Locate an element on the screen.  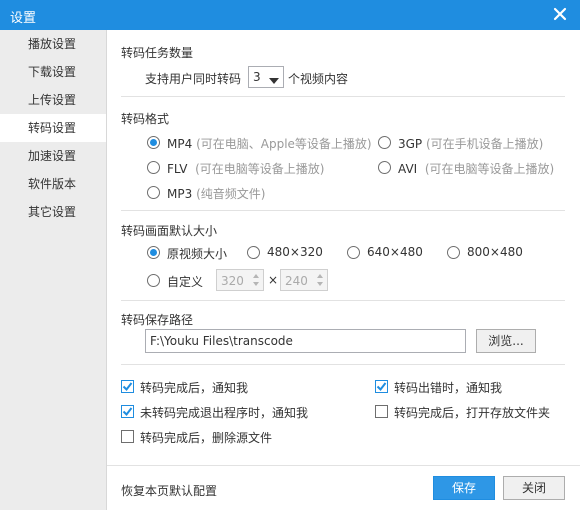
format-radio-3gp is located at coordinates (384, 142).